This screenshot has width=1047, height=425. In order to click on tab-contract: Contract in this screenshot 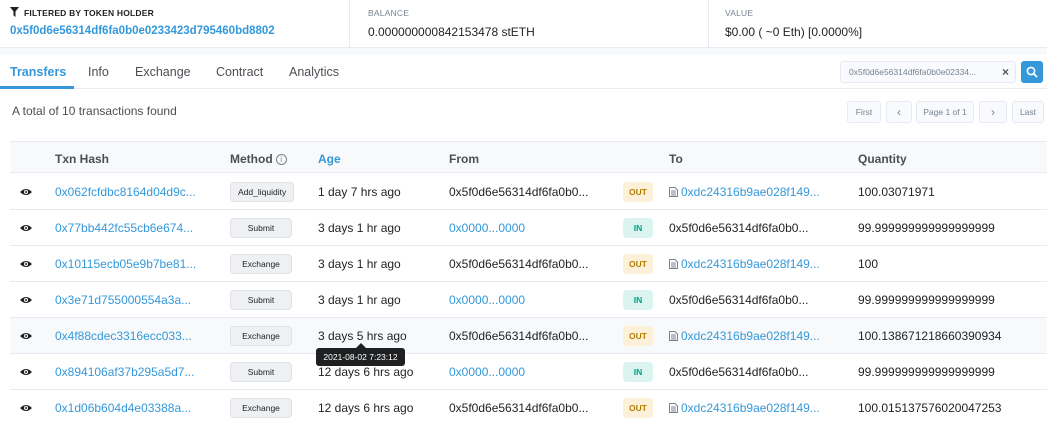, I will do `click(239, 72)`.